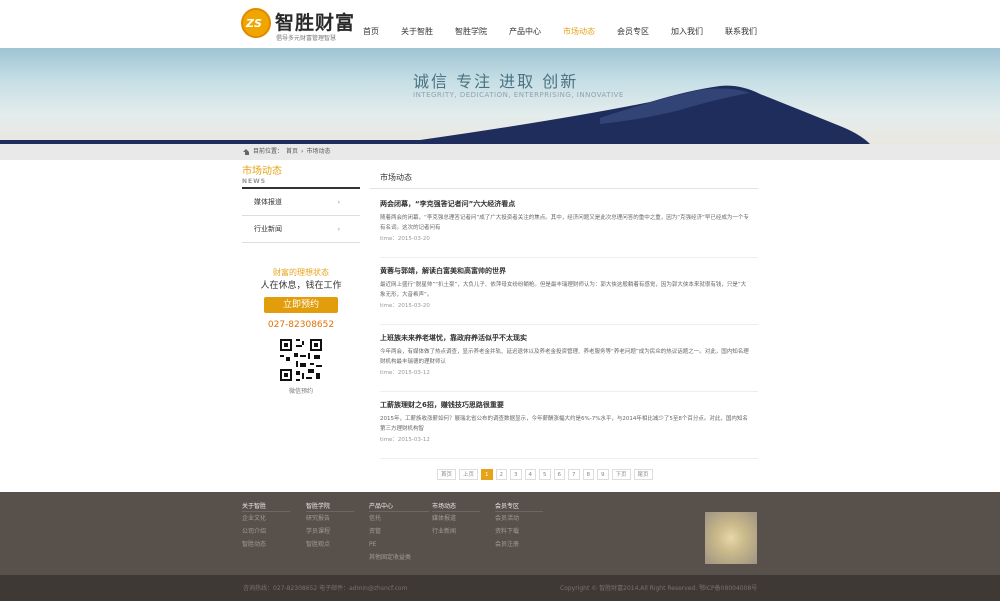 Image resolution: width=1000 pixels, height=601 pixels. What do you see at coordinates (318, 152) in the screenshot?
I see `breadcrumb-current: 市场动态` at bounding box center [318, 152].